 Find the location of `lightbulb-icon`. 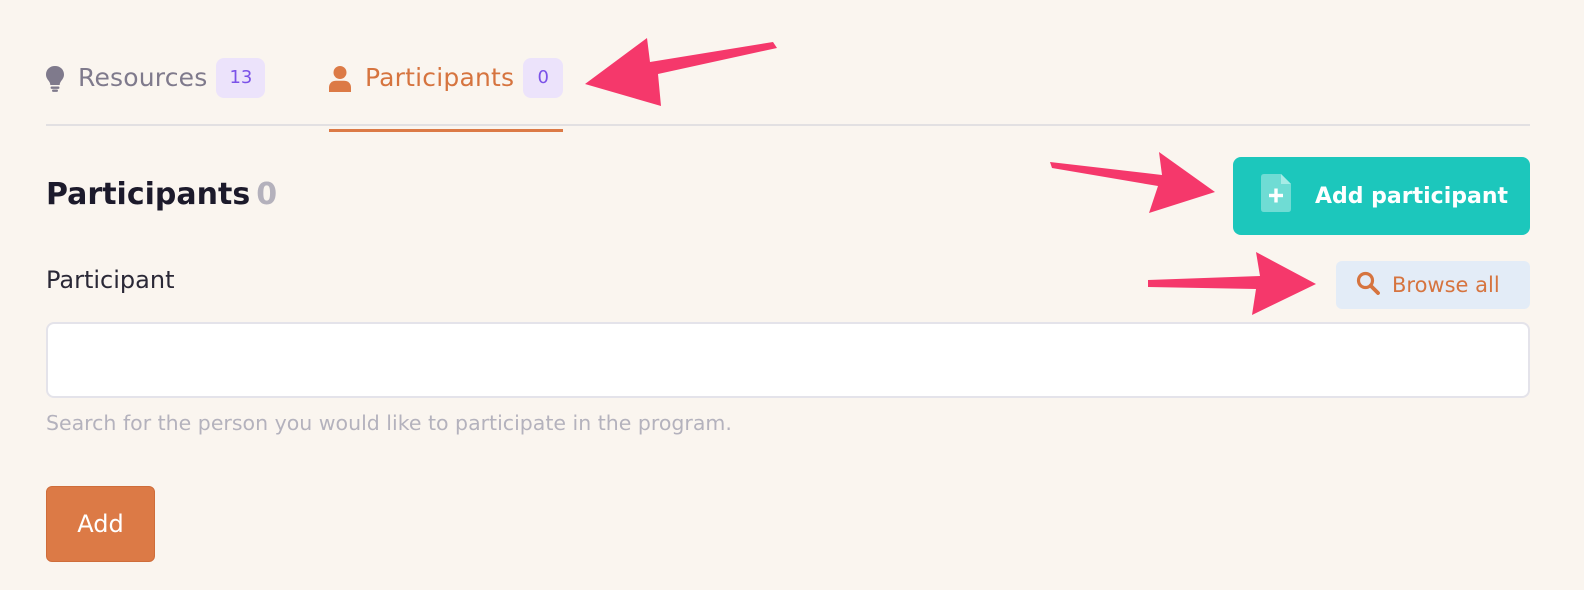

lightbulb-icon is located at coordinates (55, 81).